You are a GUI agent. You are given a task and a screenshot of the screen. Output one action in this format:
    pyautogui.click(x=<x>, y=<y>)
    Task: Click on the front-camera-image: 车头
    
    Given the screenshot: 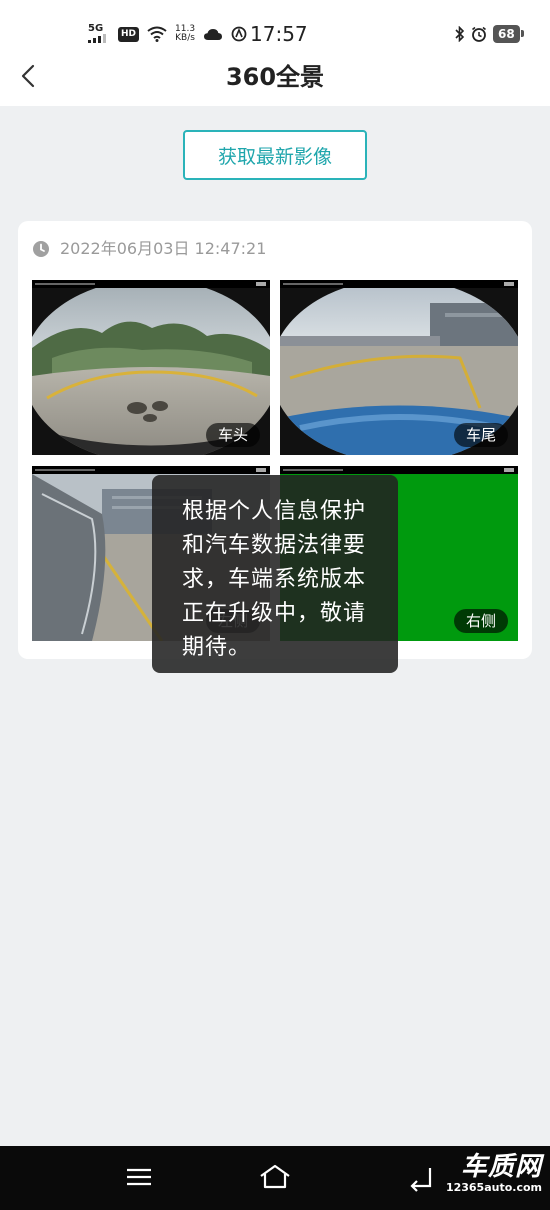 What is the action you would take?
    pyautogui.click(x=151, y=367)
    